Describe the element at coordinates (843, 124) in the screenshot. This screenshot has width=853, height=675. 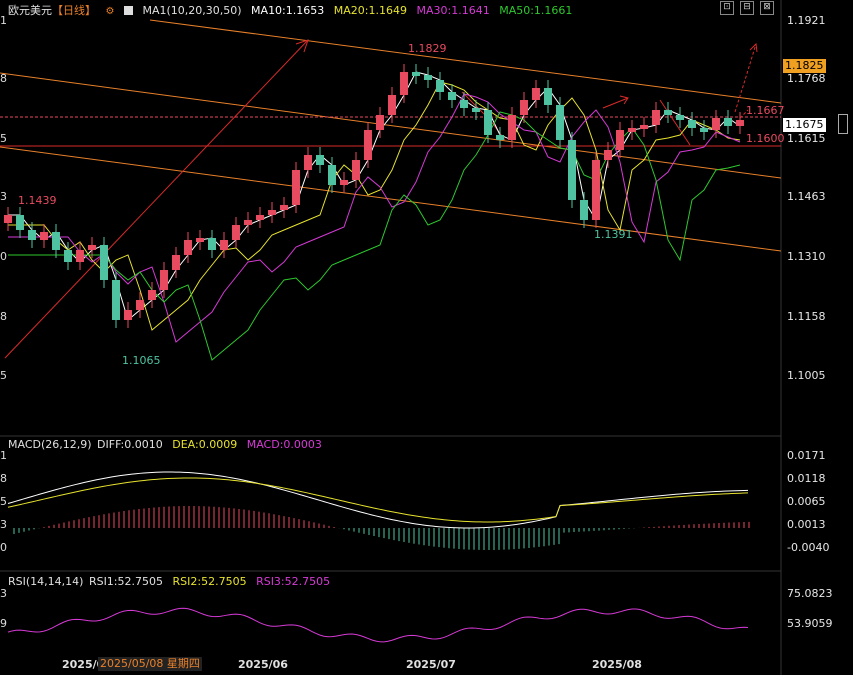
I see `lock-icon` at that location.